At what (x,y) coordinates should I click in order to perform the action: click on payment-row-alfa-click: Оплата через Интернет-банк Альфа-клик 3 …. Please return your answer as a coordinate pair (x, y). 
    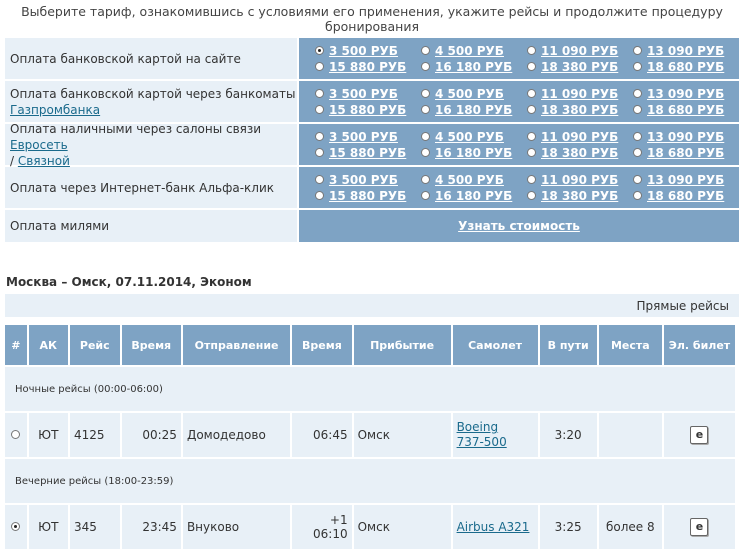
    Looking at the image, I should click on (372, 187).